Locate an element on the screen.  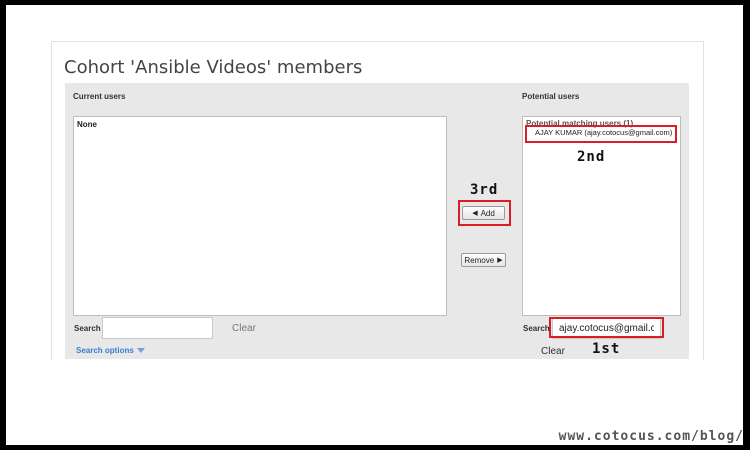
add-button-highlight is located at coordinates (484, 213).